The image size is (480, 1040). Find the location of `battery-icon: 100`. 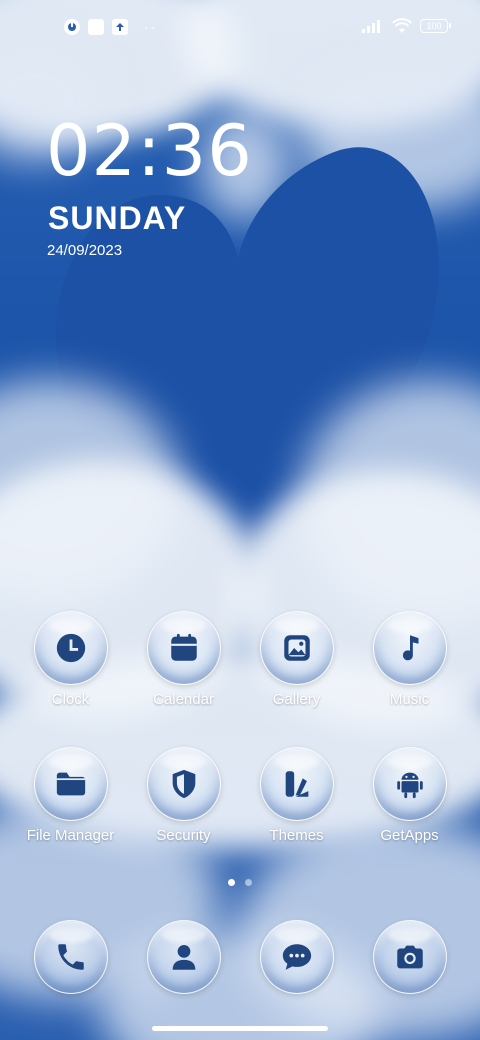

battery-icon: 100 is located at coordinates (435, 26).